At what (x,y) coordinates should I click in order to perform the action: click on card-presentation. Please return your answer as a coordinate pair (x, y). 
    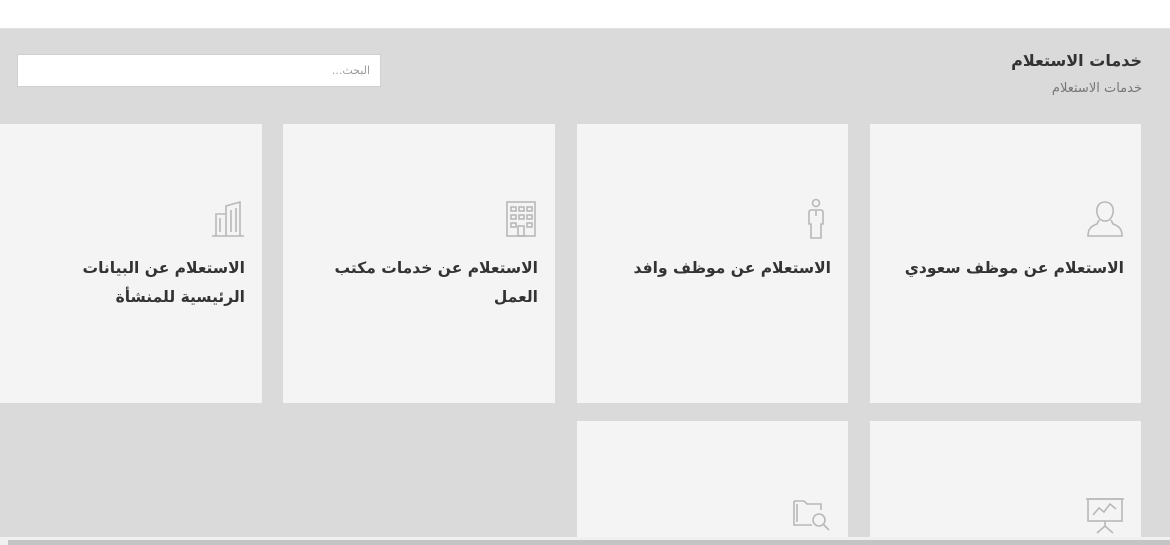
    Looking at the image, I should click on (1005, 483).